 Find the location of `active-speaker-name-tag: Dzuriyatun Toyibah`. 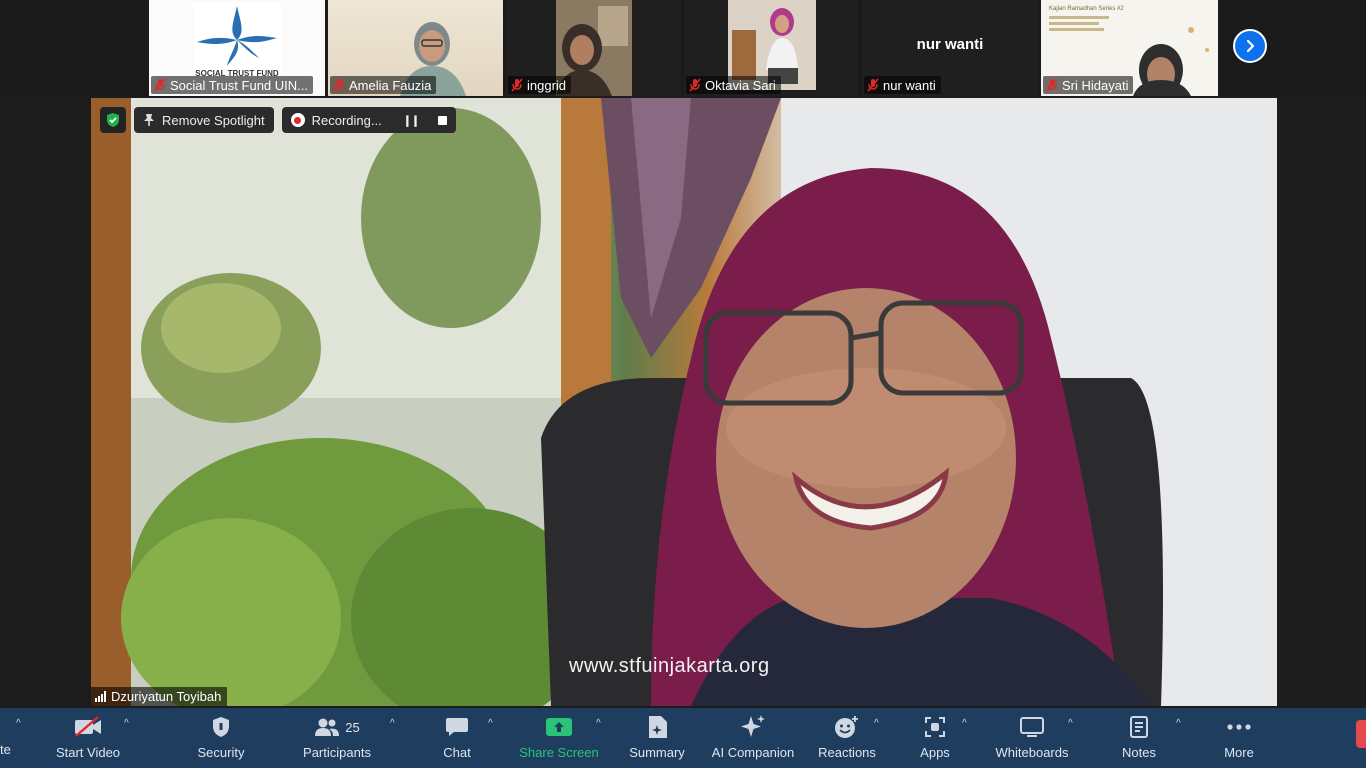

active-speaker-name-tag: Dzuriyatun Toyibah is located at coordinates (159, 696).